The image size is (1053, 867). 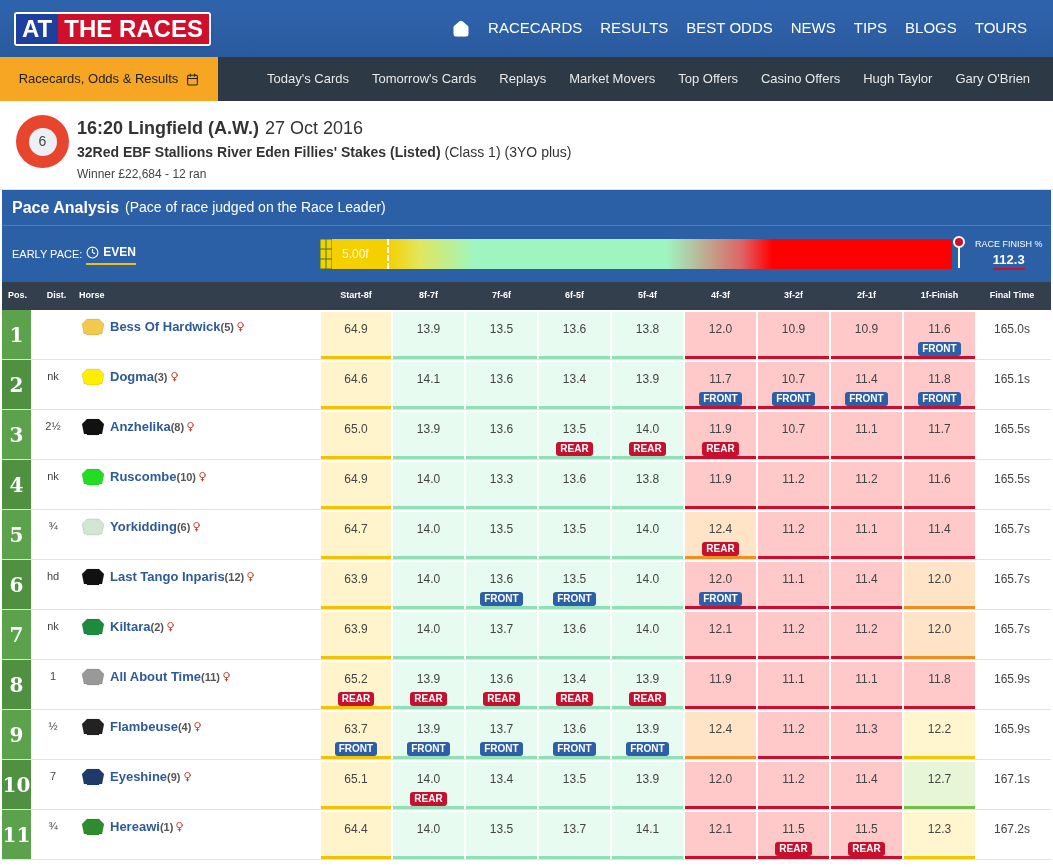 What do you see at coordinates (135, 827) in the screenshot?
I see `horse-name-link: Hereawi` at bounding box center [135, 827].